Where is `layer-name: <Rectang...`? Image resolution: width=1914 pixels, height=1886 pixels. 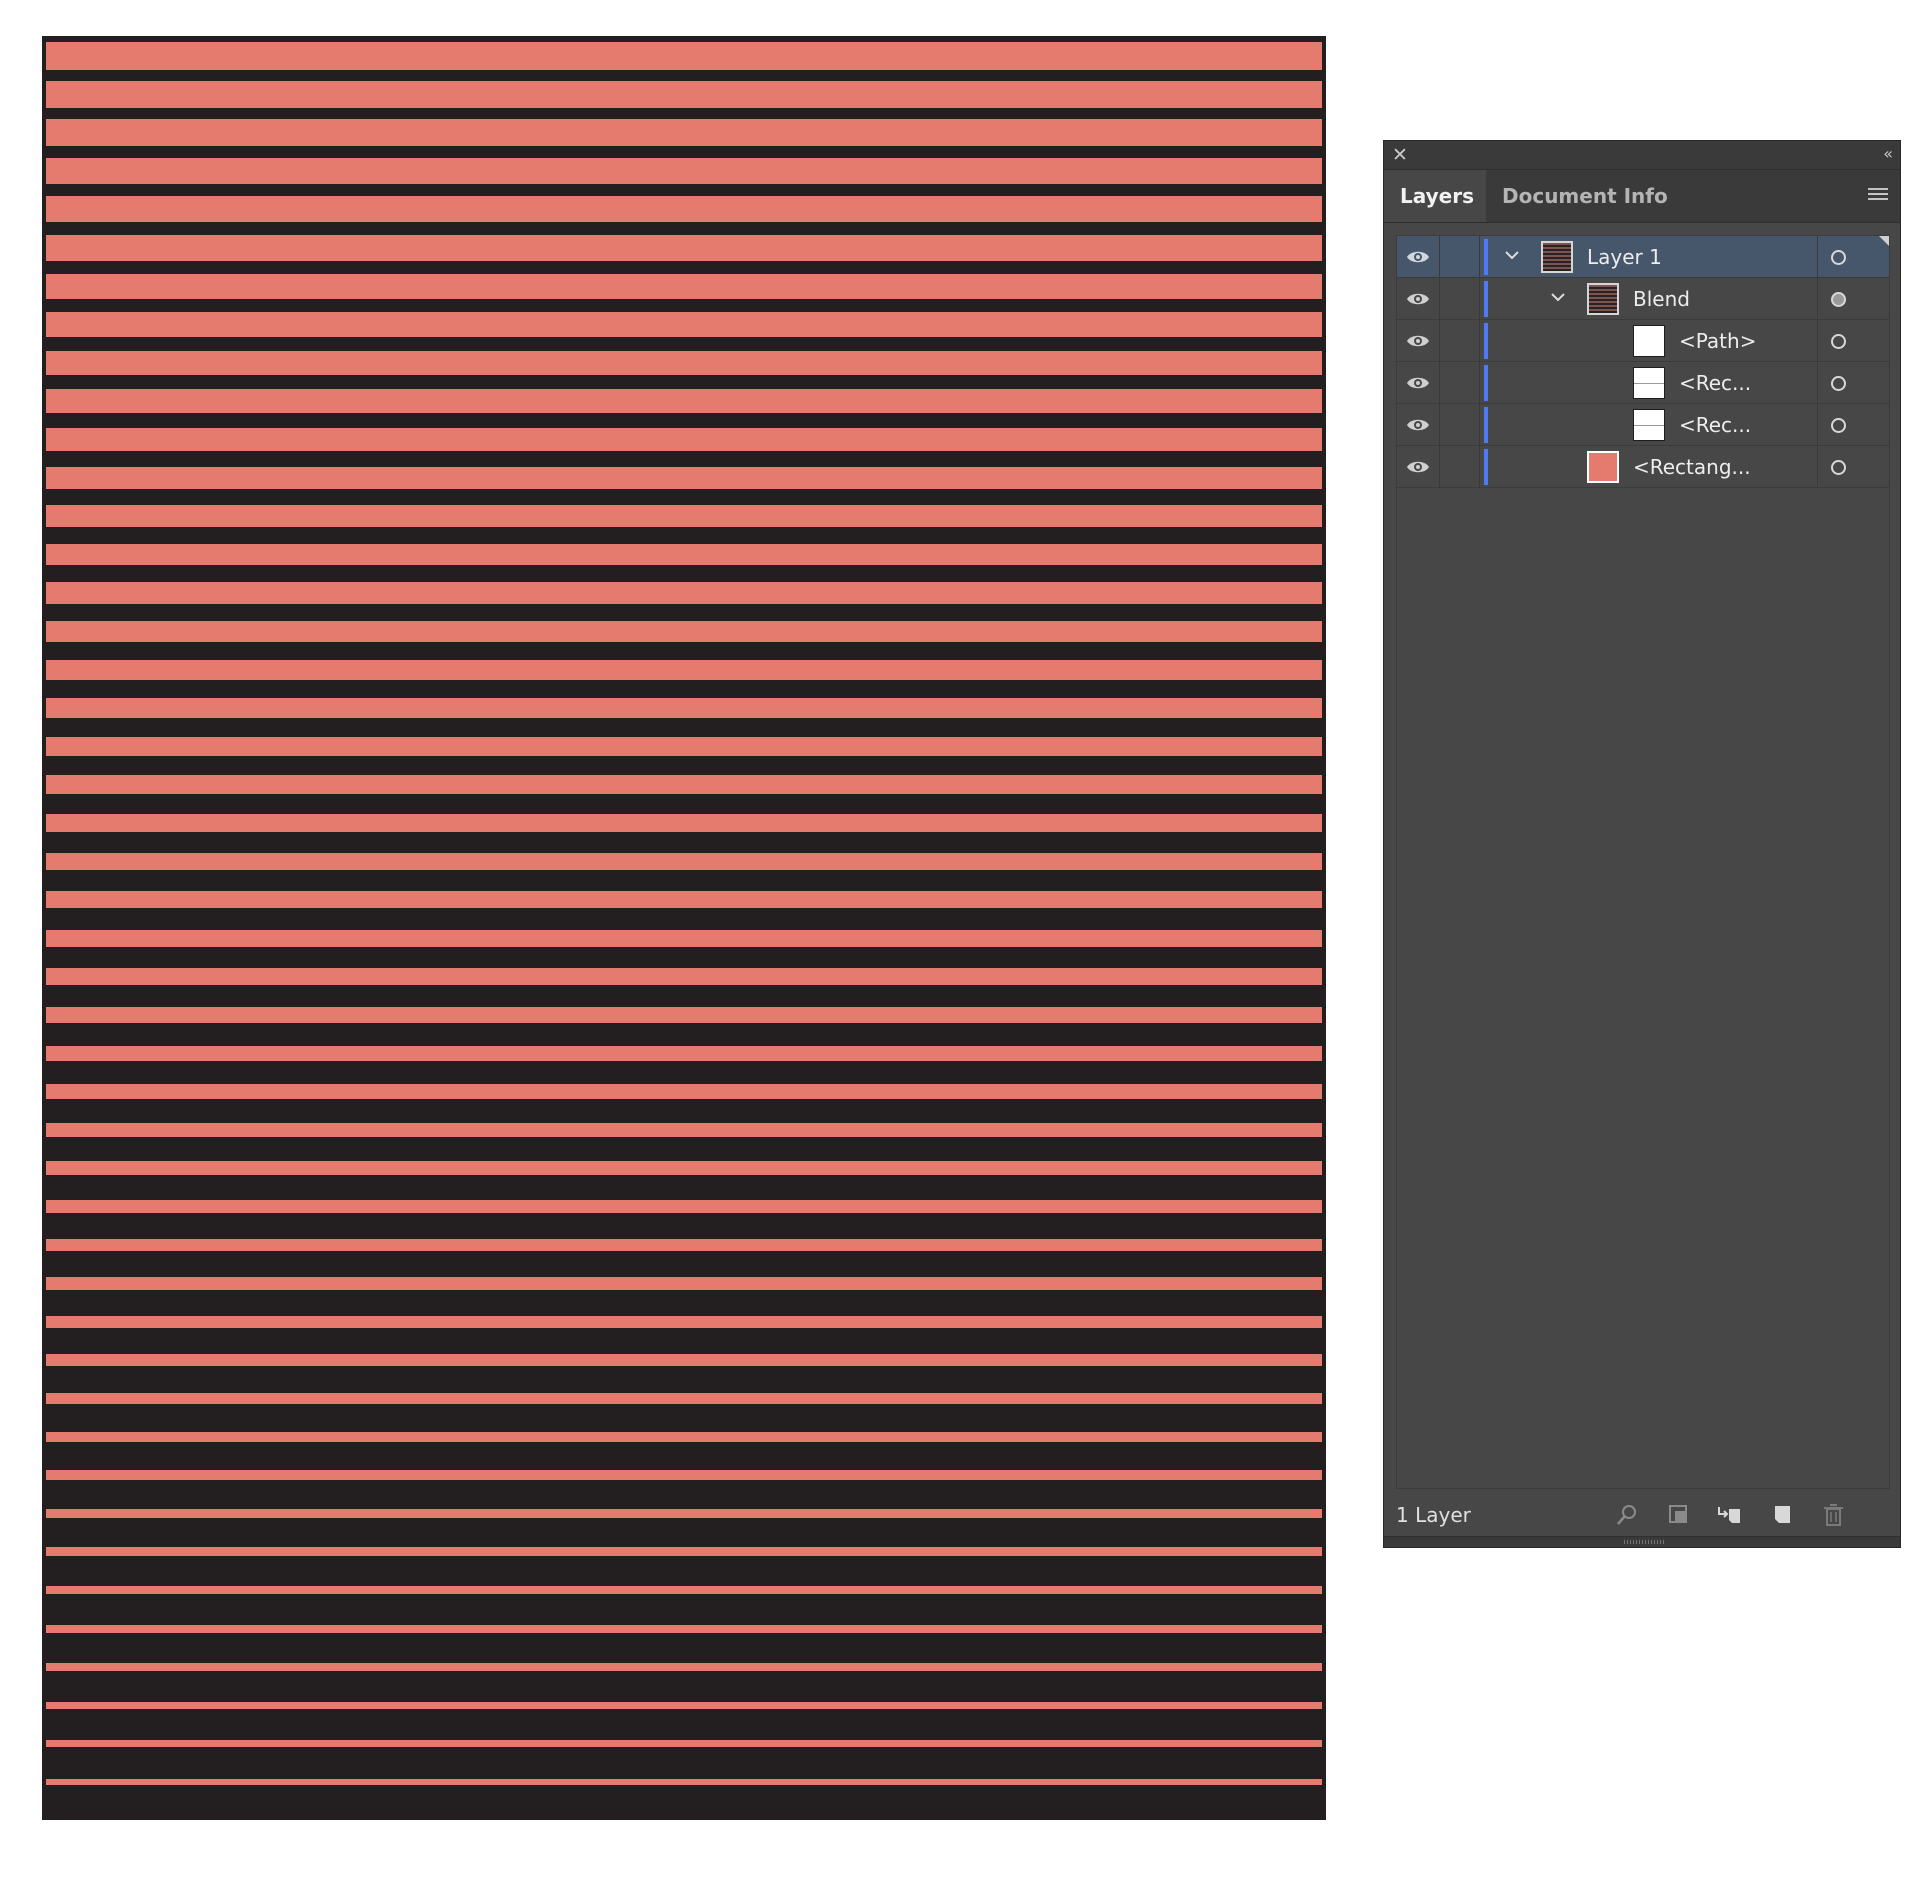
layer-name: <Rectang... is located at coordinates (1692, 467).